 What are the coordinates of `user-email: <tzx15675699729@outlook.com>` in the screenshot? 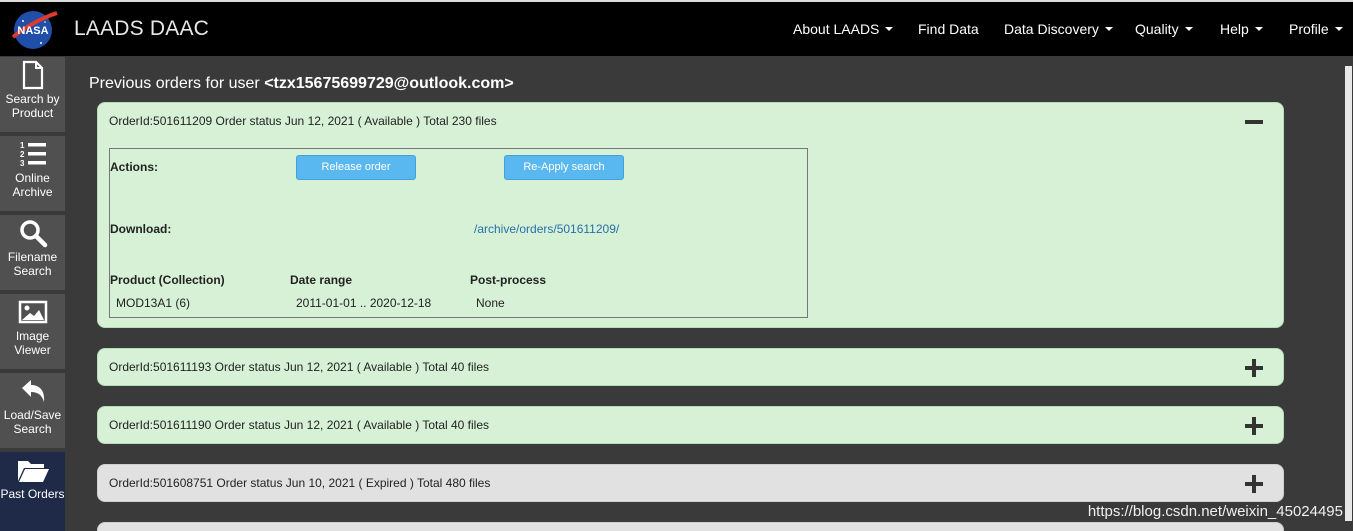 It's located at (389, 83).